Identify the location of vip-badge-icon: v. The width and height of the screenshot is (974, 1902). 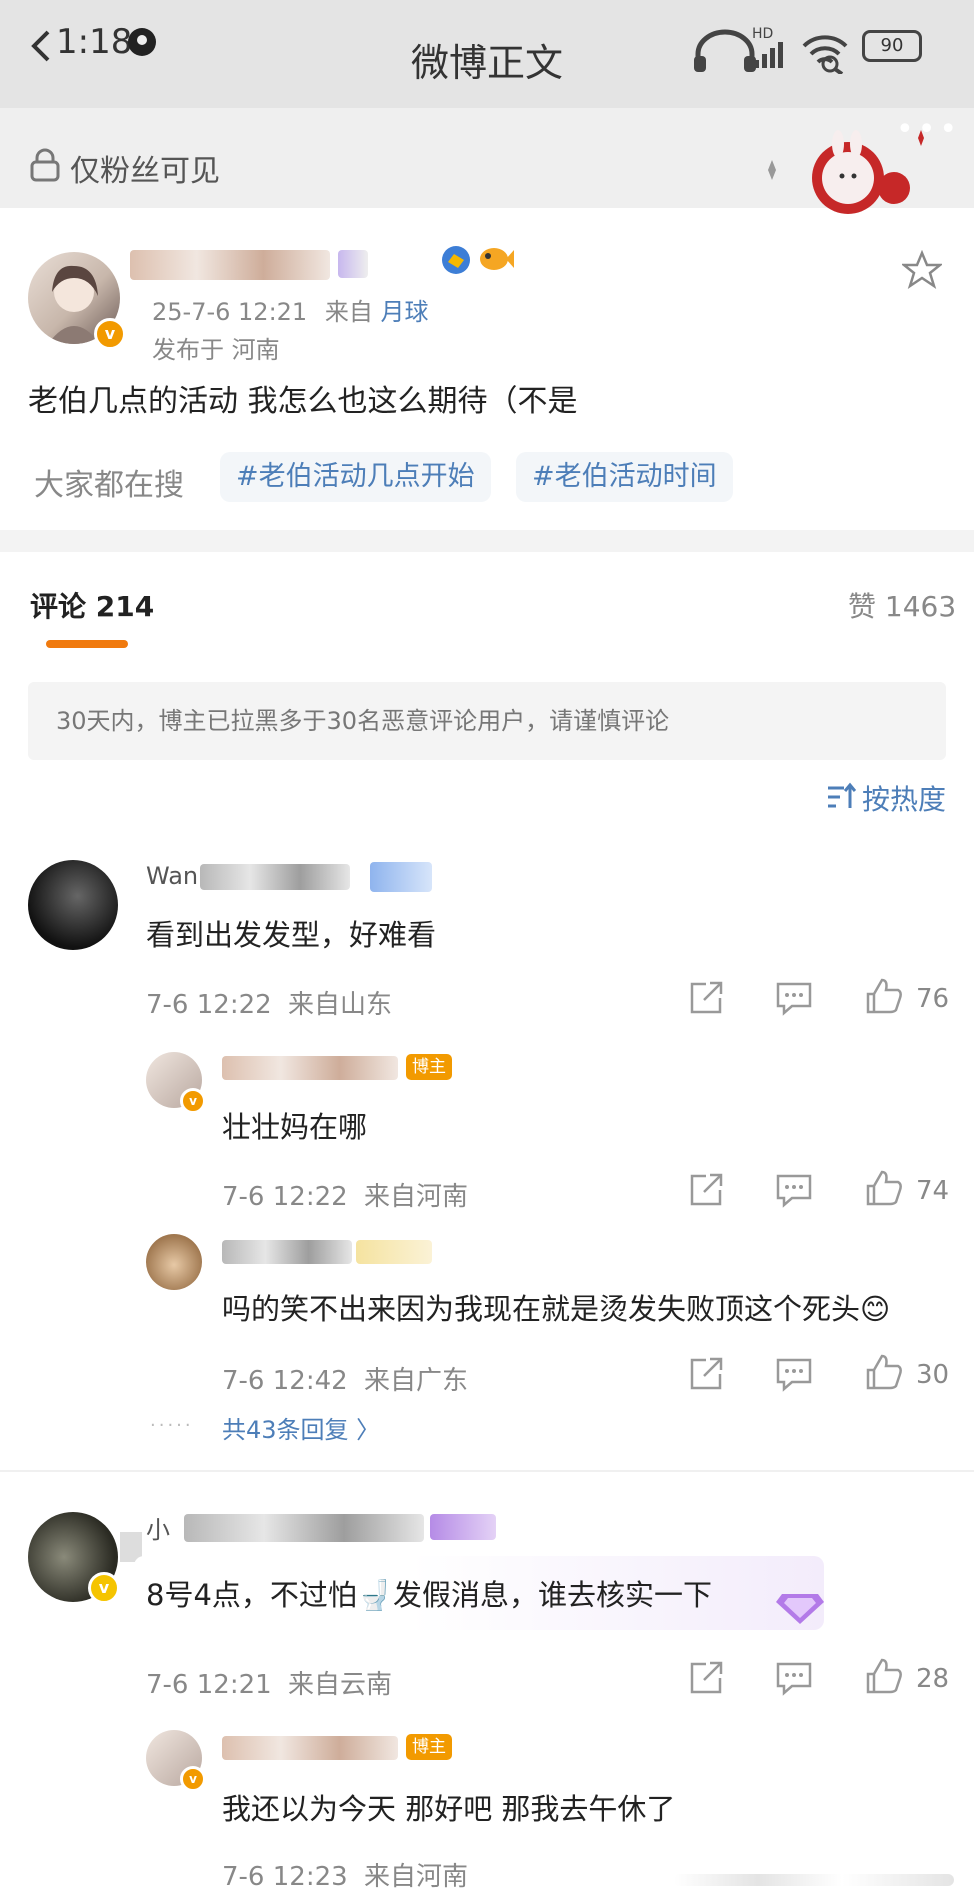
(104, 1588).